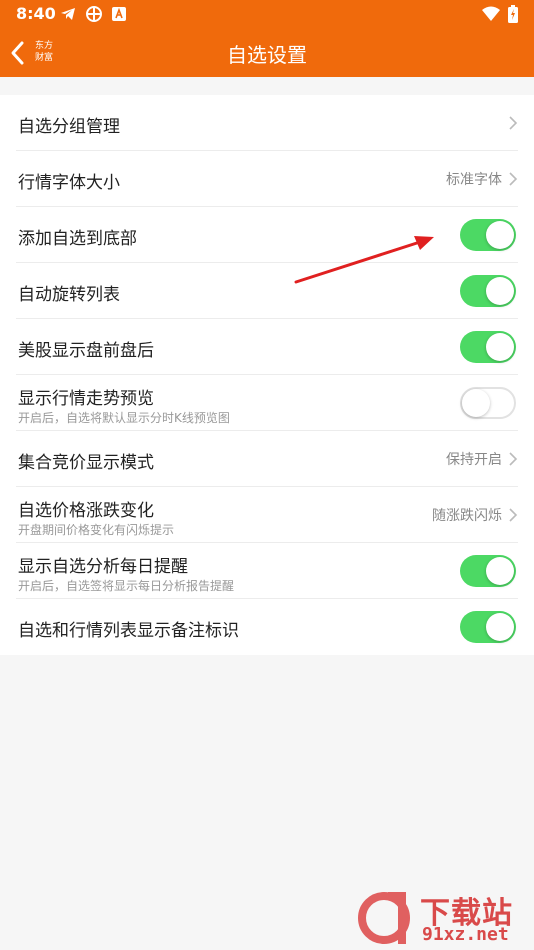 The image size is (534, 950). Describe the element at coordinates (267, 123) in the screenshot. I see `settings-row: 自选分组管理` at that location.